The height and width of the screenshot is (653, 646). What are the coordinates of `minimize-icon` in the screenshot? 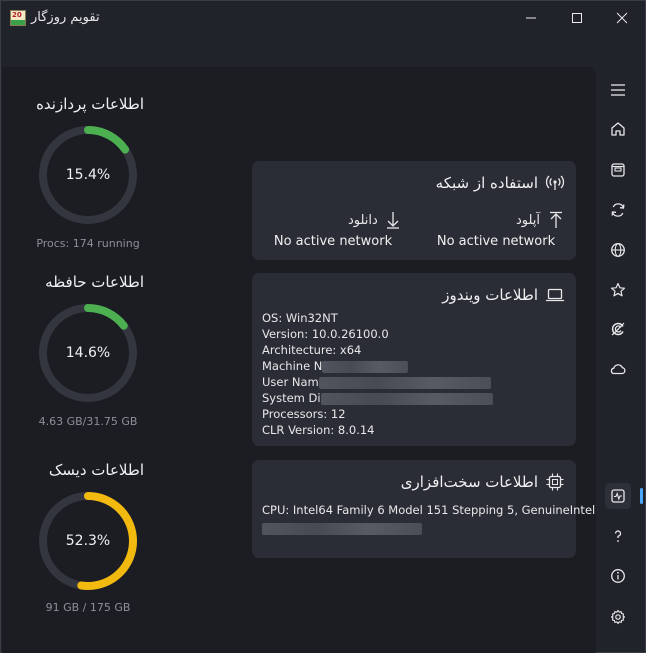 It's located at (531, 18).